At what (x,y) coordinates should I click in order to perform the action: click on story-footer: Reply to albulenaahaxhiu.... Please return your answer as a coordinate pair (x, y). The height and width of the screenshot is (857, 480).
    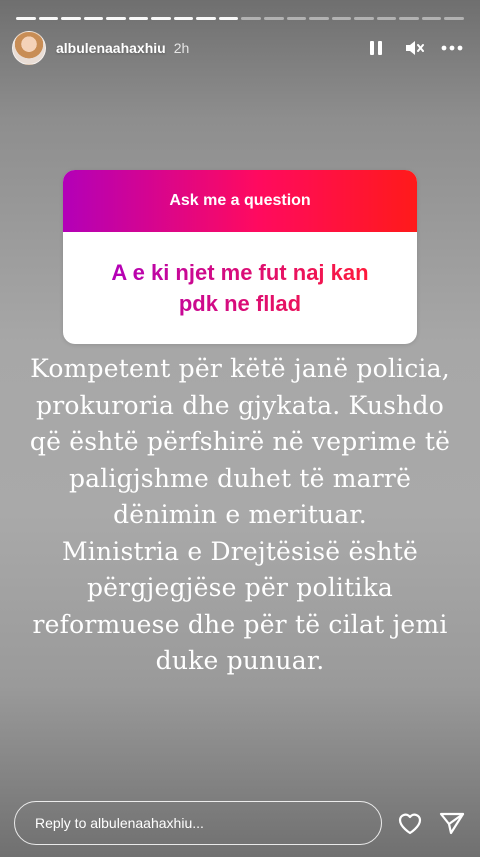
    Looking at the image, I should click on (240, 823).